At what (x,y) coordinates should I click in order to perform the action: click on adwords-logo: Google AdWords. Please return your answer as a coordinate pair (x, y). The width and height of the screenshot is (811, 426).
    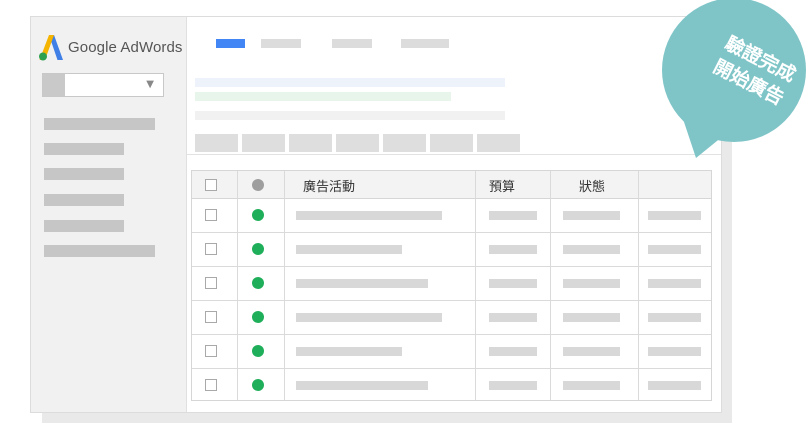
    Looking at the image, I should click on (110, 47).